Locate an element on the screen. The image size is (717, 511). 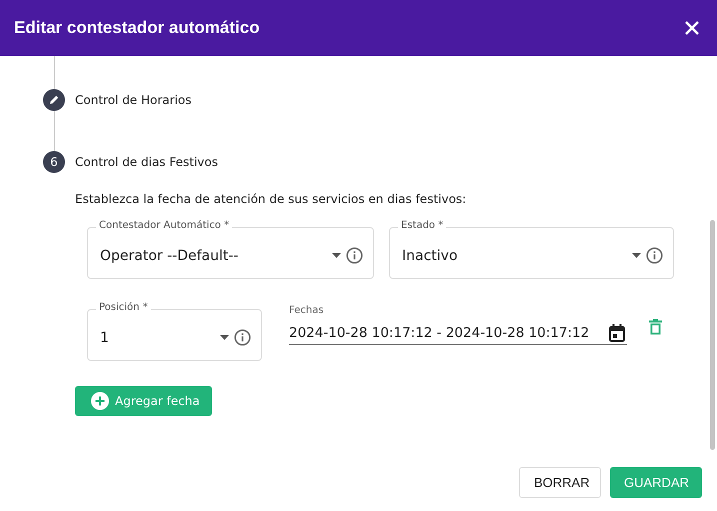
calendar-icon is located at coordinates (617, 333).